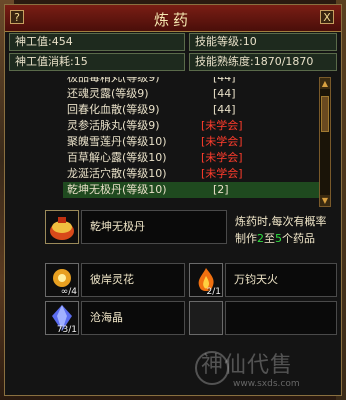 This screenshot has height=400, width=346. What do you see at coordinates (191, 190) in the screenshot?
I see `recipe-row-selected: 乾坤无极丹(等级10) [2]` at bounding box center [191, 190].